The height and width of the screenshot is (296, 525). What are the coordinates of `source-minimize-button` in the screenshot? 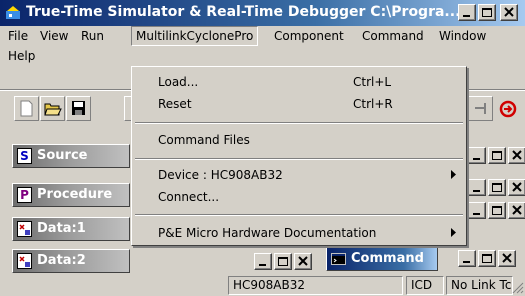 It's located at (477, 155).